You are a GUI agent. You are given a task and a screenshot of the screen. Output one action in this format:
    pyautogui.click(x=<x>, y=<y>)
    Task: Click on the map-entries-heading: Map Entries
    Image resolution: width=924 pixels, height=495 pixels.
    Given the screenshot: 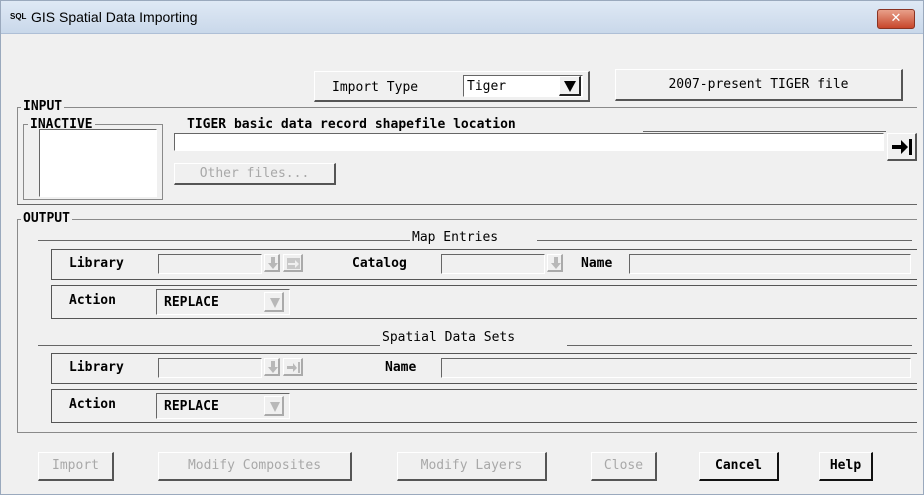 What is the action you would take?
    pyautogui.click(x=455, y=237)
    